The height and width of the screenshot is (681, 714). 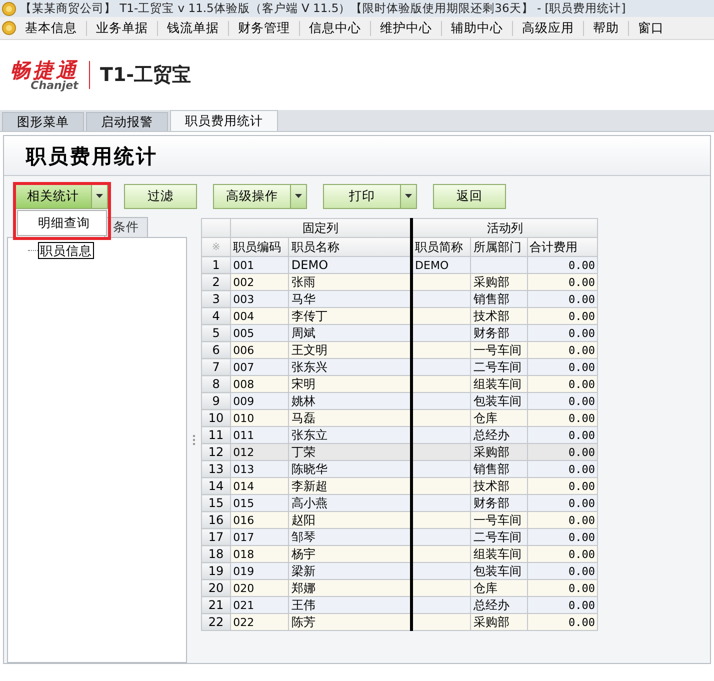 What do you see at coordinates (216, 418) in the screenshot?
I see `row-number: 10` at bounding box center [216, 418].